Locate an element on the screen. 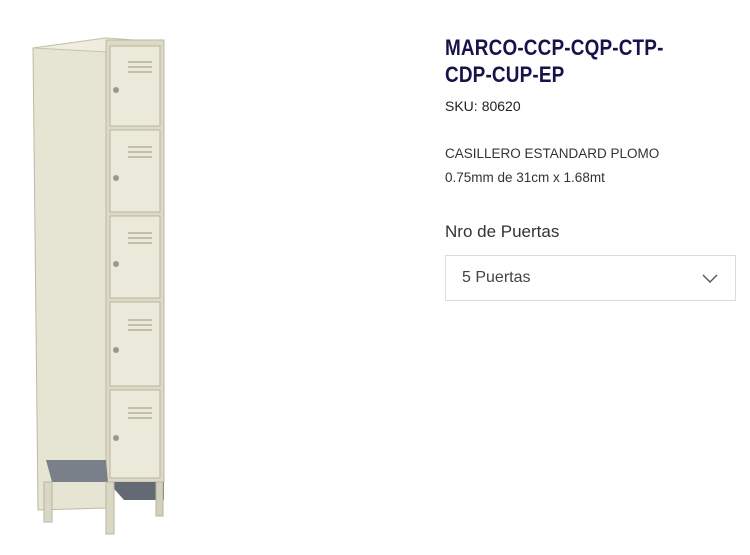 The width and height of the screenshot is (750, 555). description-line: 0.75mm de 31cm x 1.68mt is located at coordinates (525, 177).